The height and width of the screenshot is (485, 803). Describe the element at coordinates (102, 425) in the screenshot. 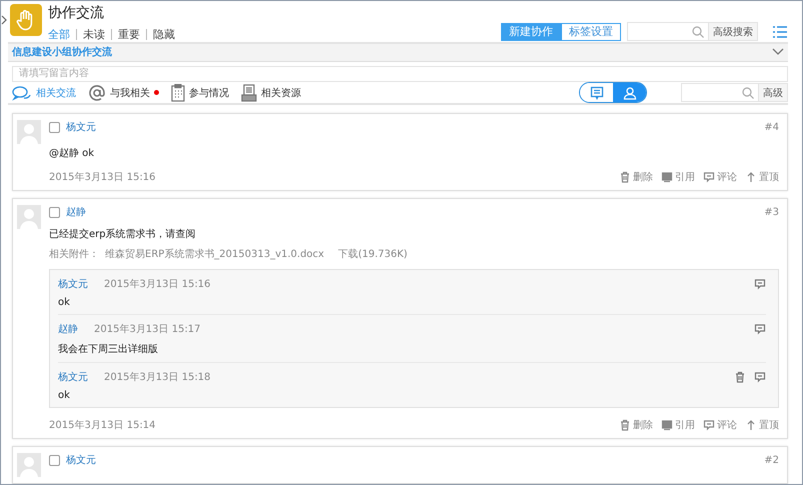

I see `post-time: 2015年3月13日 15:14` at that location.